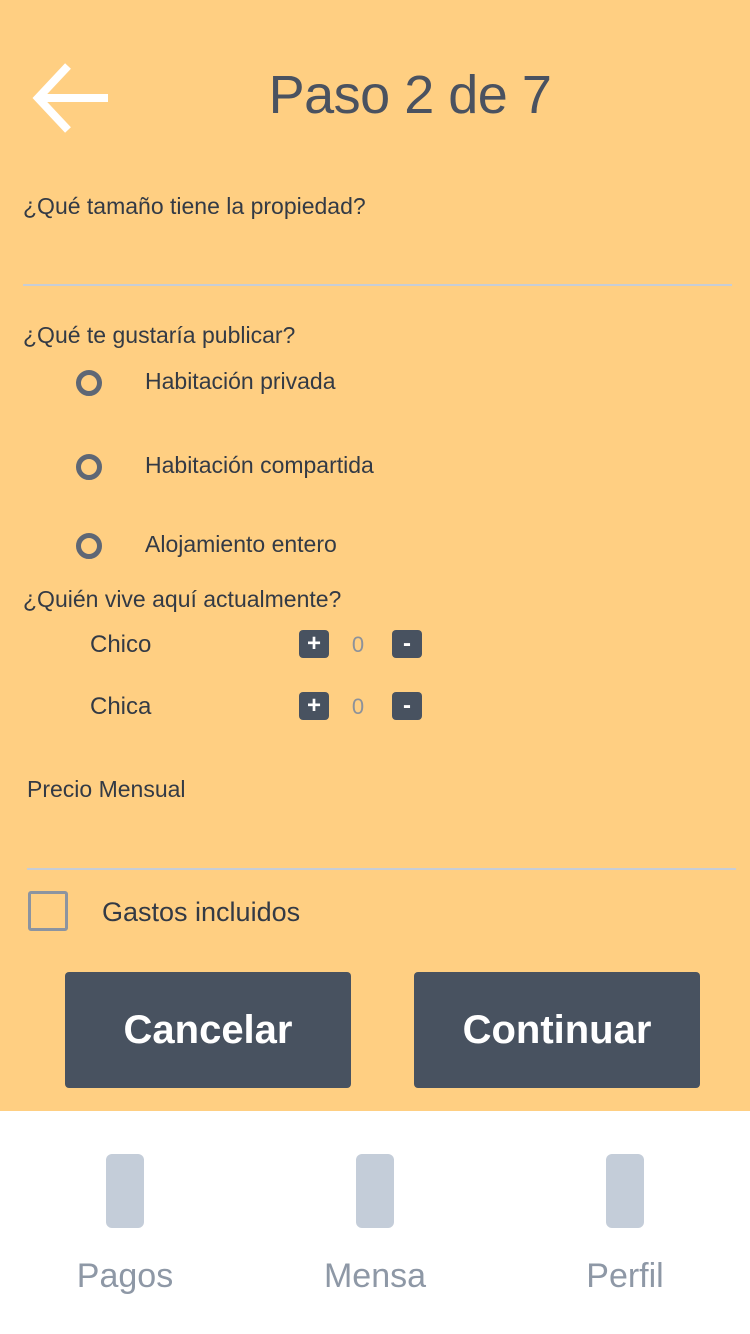  What do you see at coordinates (358, 706) in the screenshot?
I see `chica-count: 0` at bounding box center [358, 706].